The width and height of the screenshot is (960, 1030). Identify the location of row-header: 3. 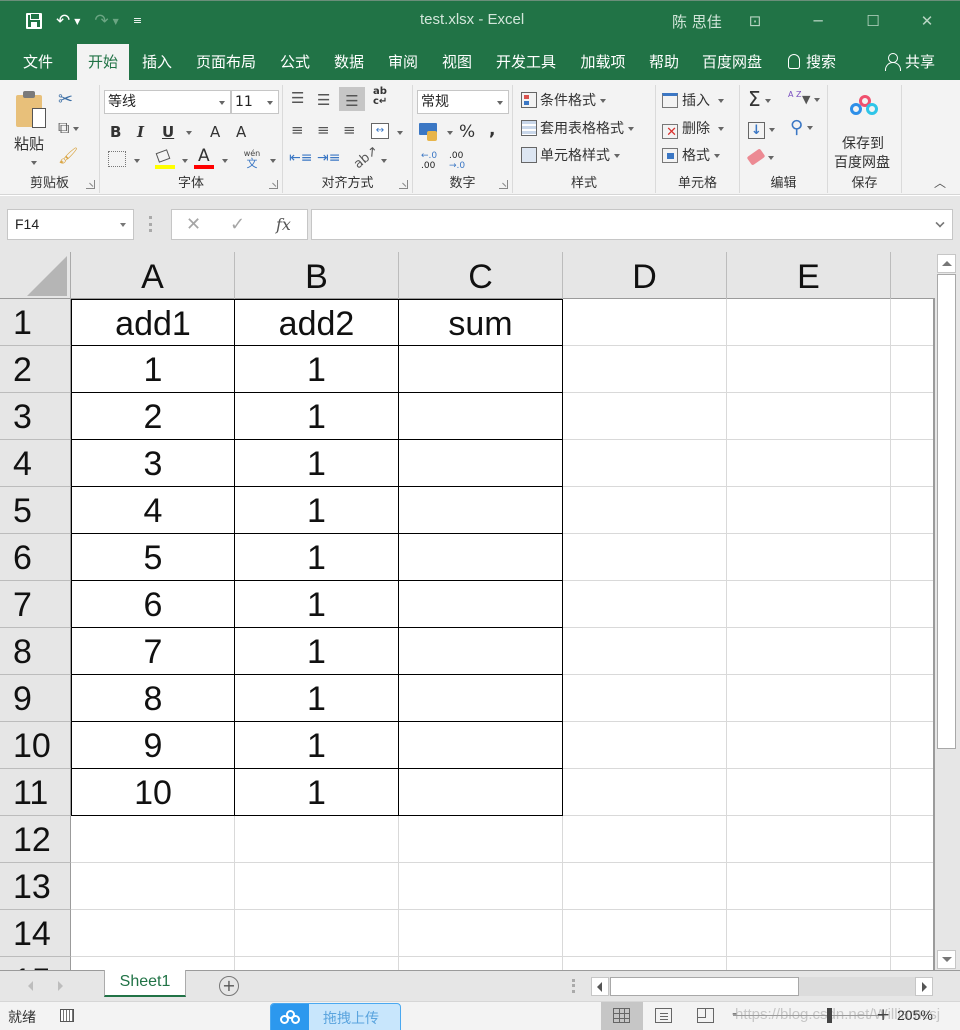
(35, 416).